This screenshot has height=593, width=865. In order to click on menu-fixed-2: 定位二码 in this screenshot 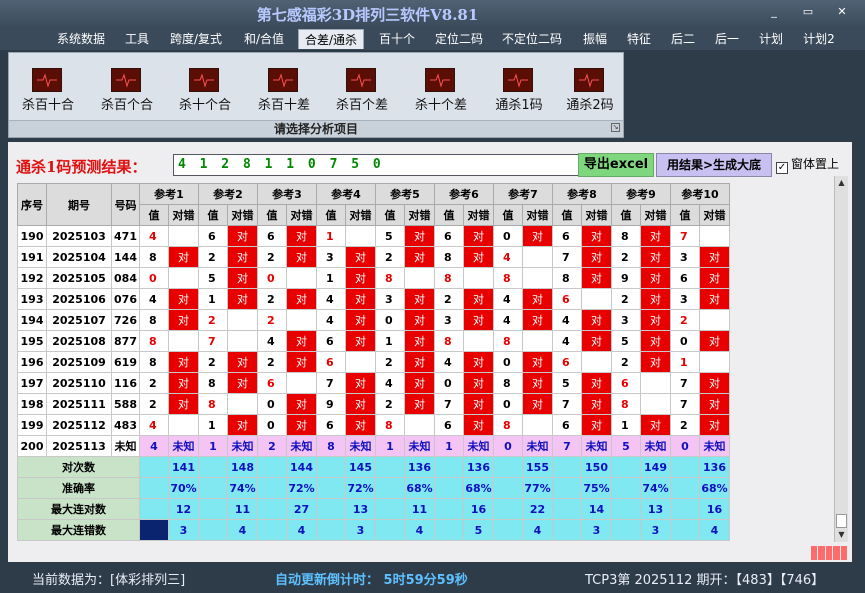, I will do `click(459, 39)`.